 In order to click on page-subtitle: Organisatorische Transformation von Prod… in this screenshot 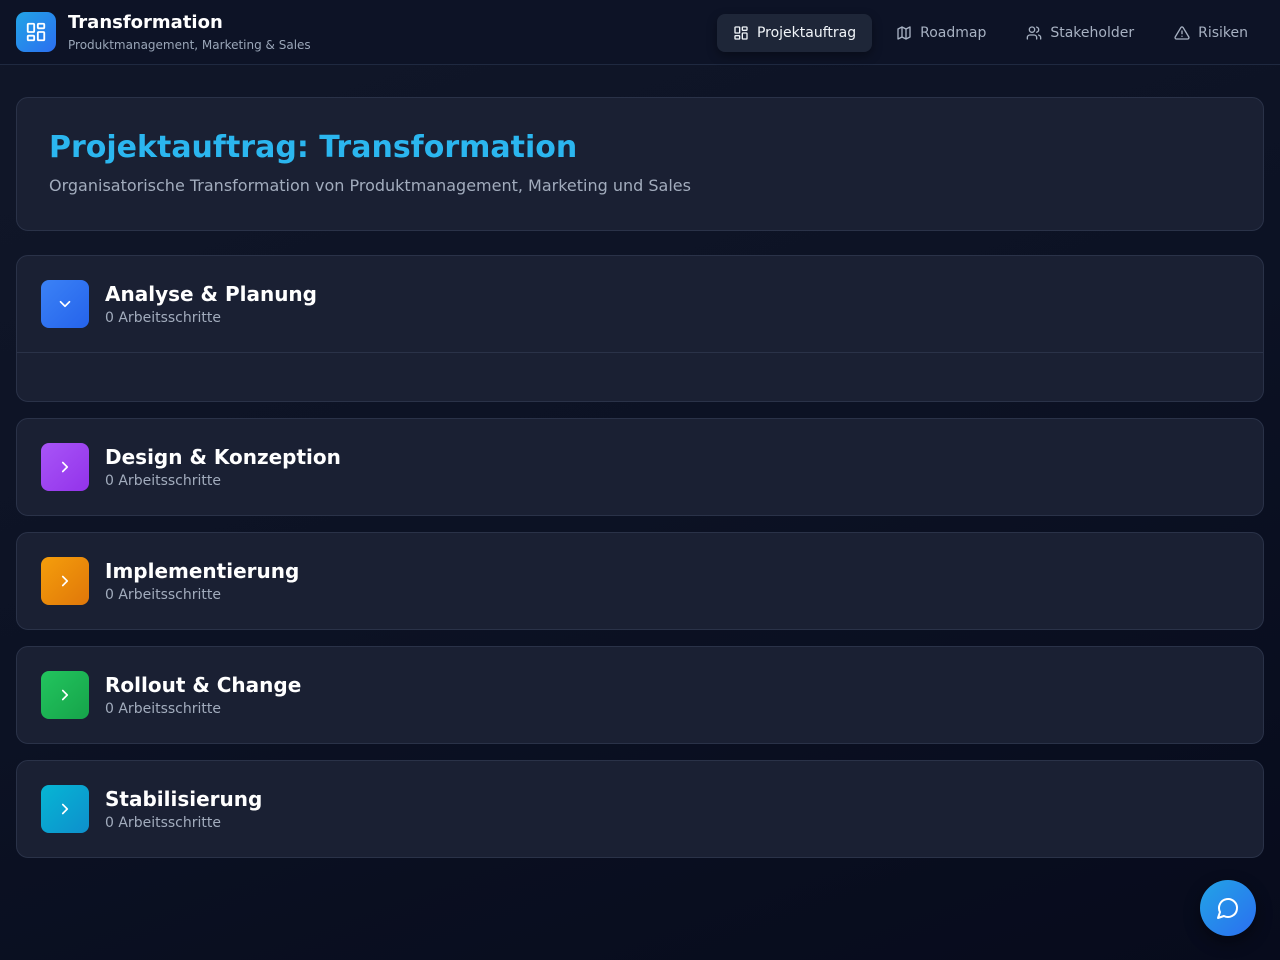, I will do `click(370, 185)`.